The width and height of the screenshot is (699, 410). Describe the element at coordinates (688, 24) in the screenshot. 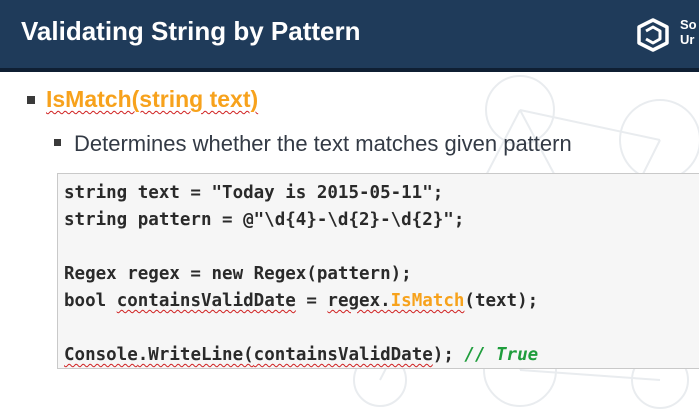

I see `logo-text-line1: So` at that location.